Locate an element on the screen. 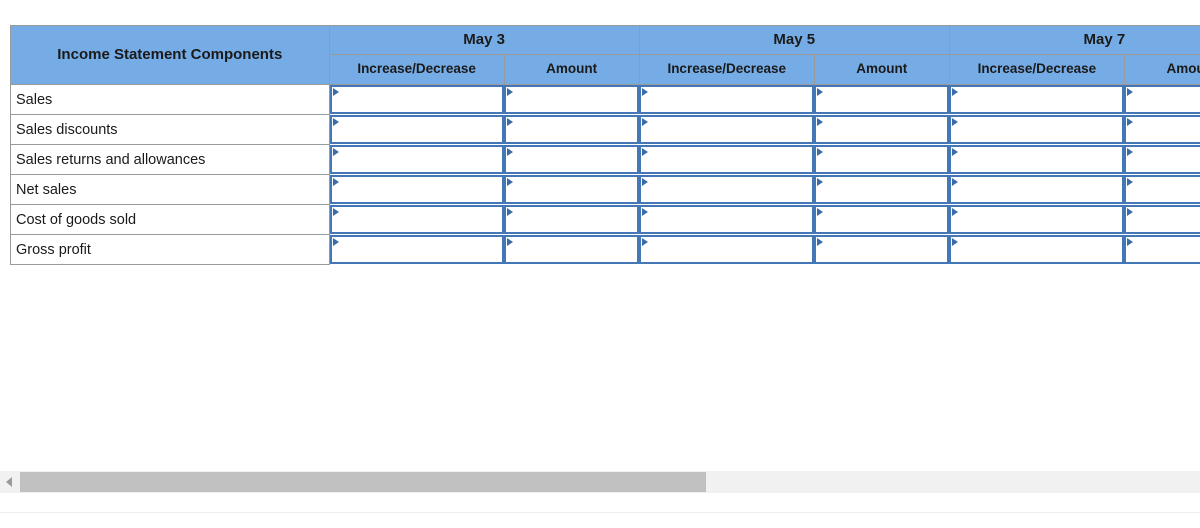  input-gross-profit-may7-amount is located at coordinates (1162, 249).